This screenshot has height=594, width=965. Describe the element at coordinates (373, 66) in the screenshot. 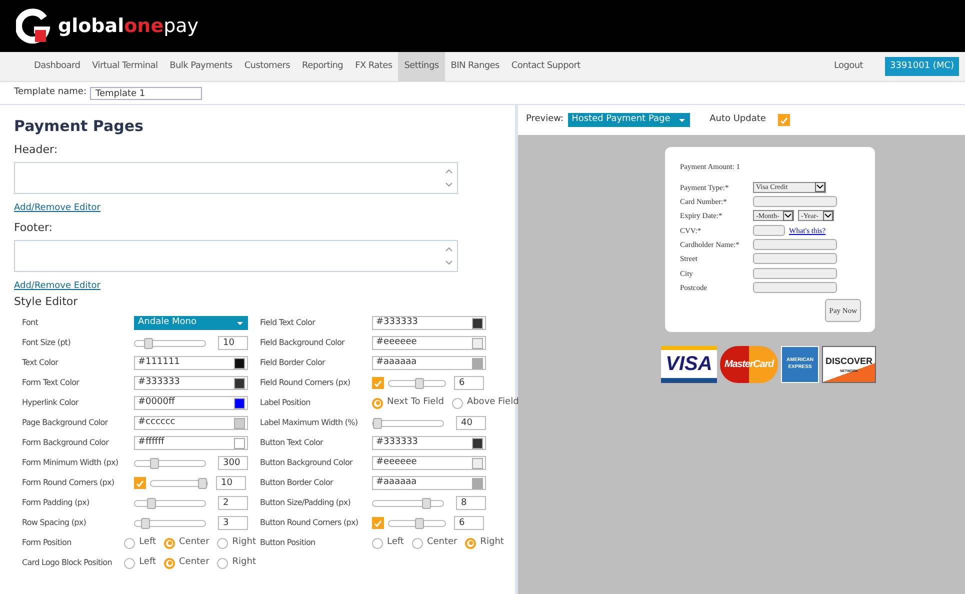

I see `nav-tab: FX Rates` at that location.